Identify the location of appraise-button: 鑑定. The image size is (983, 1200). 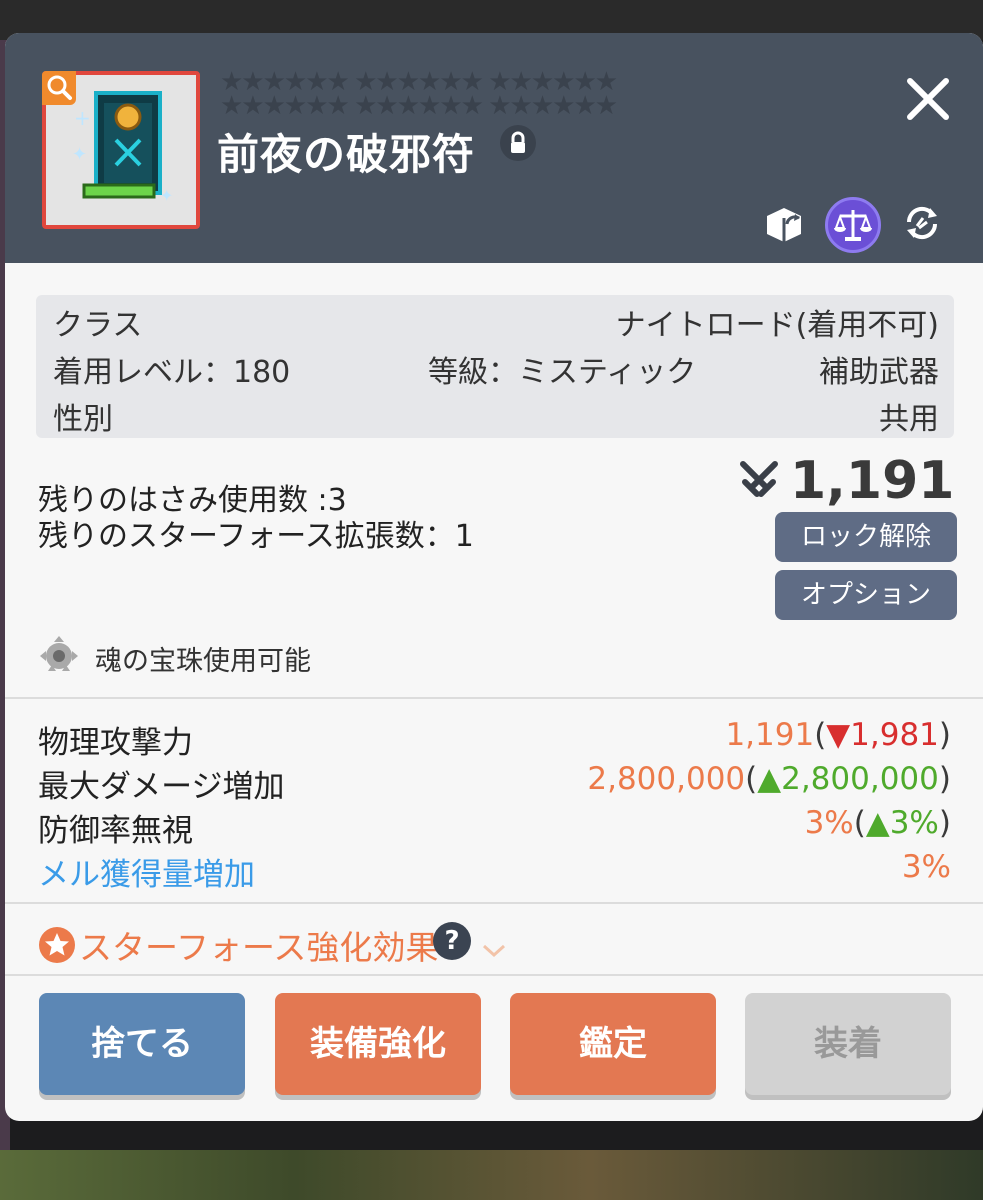
(613, 1044).